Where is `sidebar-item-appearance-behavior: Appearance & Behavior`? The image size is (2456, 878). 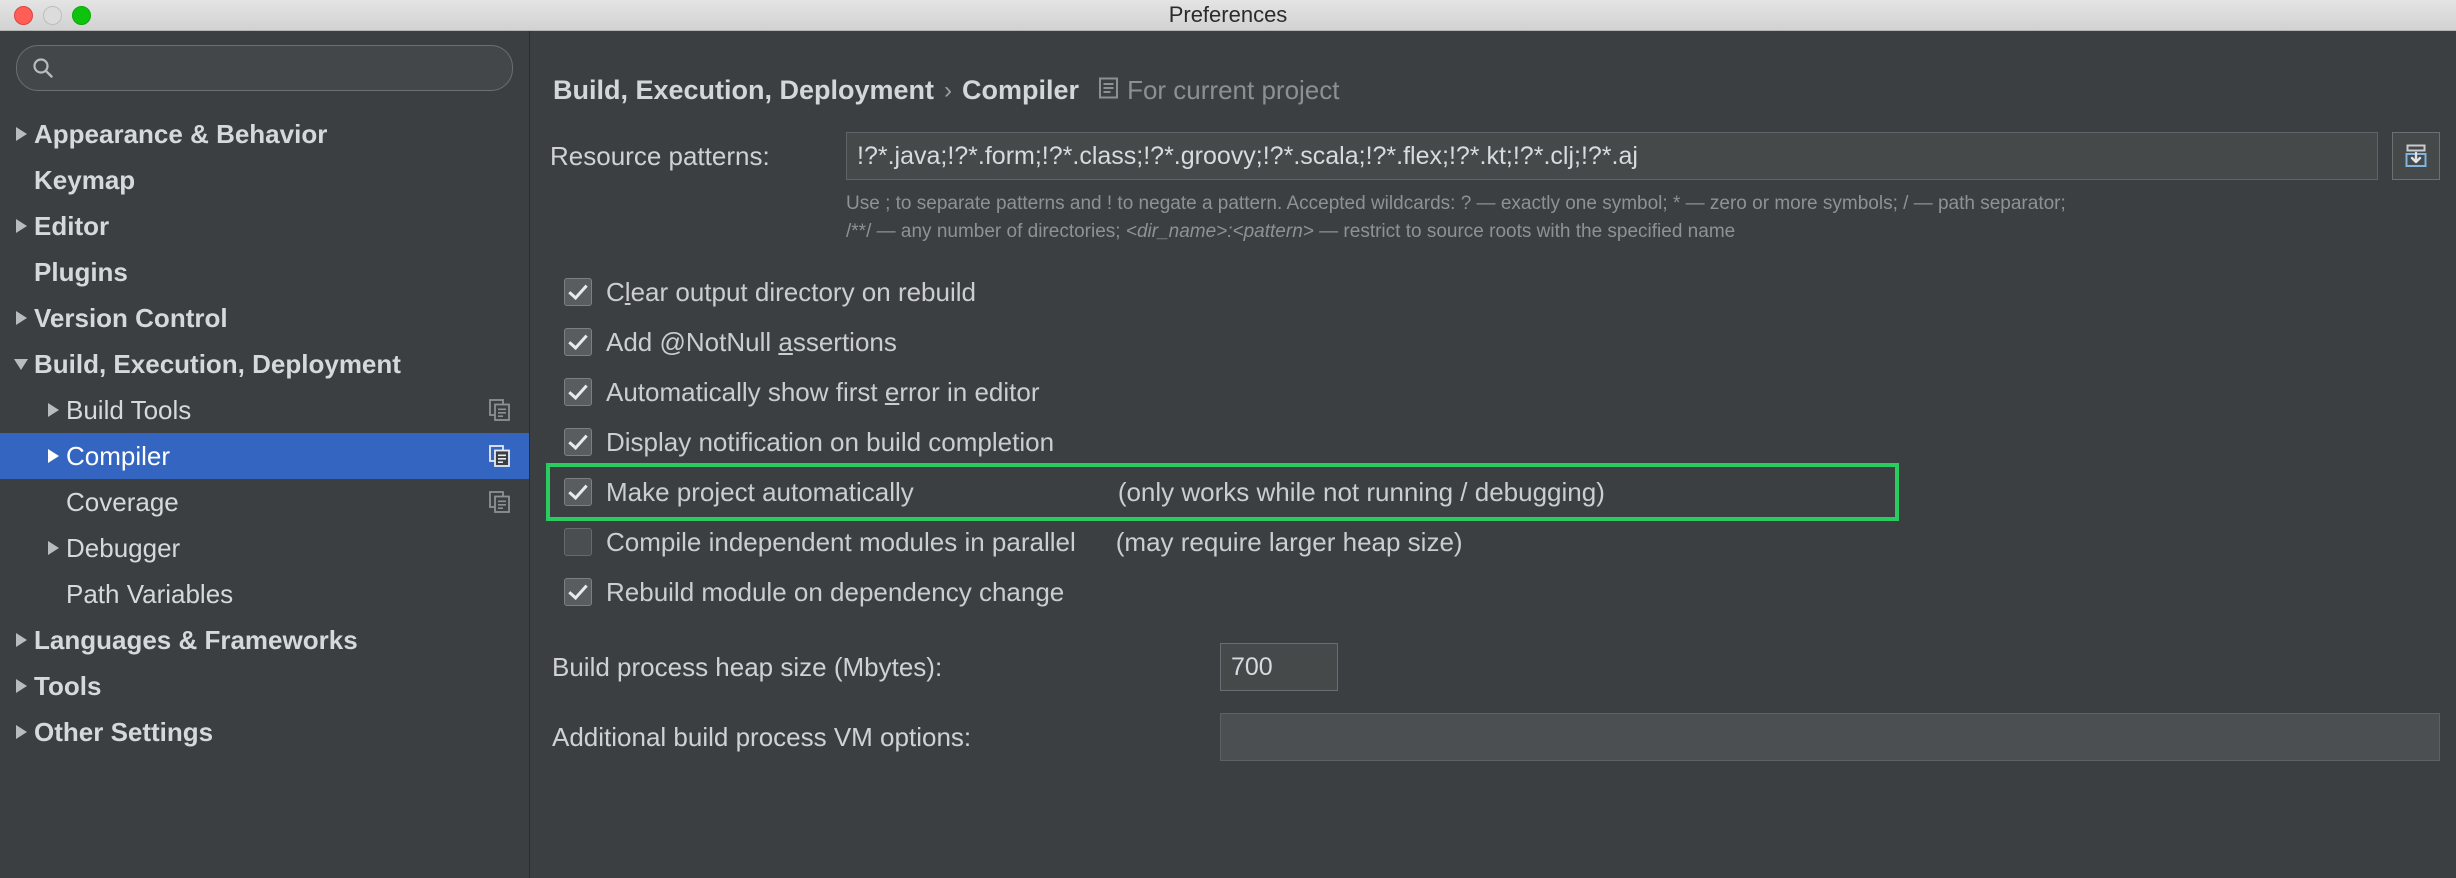 sidebar-item-appearance-behavior: Appearance & Behavior is located at coordinates (264, 134).